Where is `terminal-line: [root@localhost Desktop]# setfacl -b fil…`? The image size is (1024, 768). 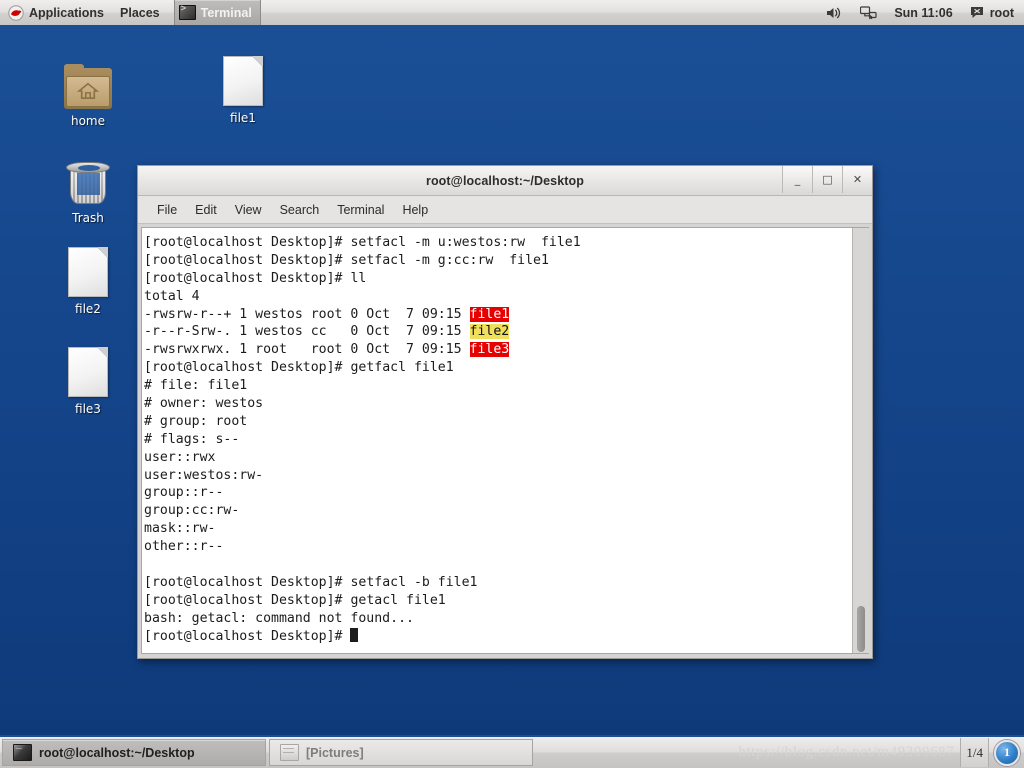 terminal-line: [root@localhost Desktop]# setfacl -b fil… is located at coordinates (498, 583).